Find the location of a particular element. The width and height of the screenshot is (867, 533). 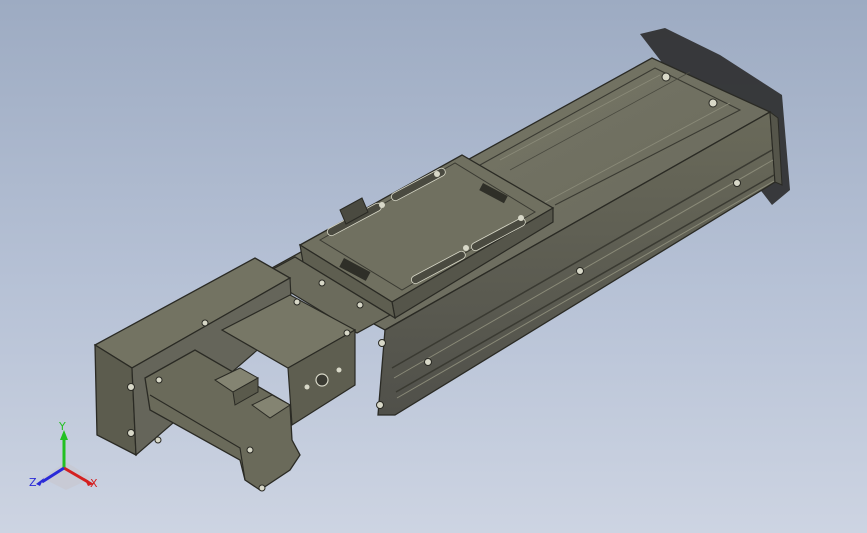

z-axis-label: Z is located at coordinates (33, 482).